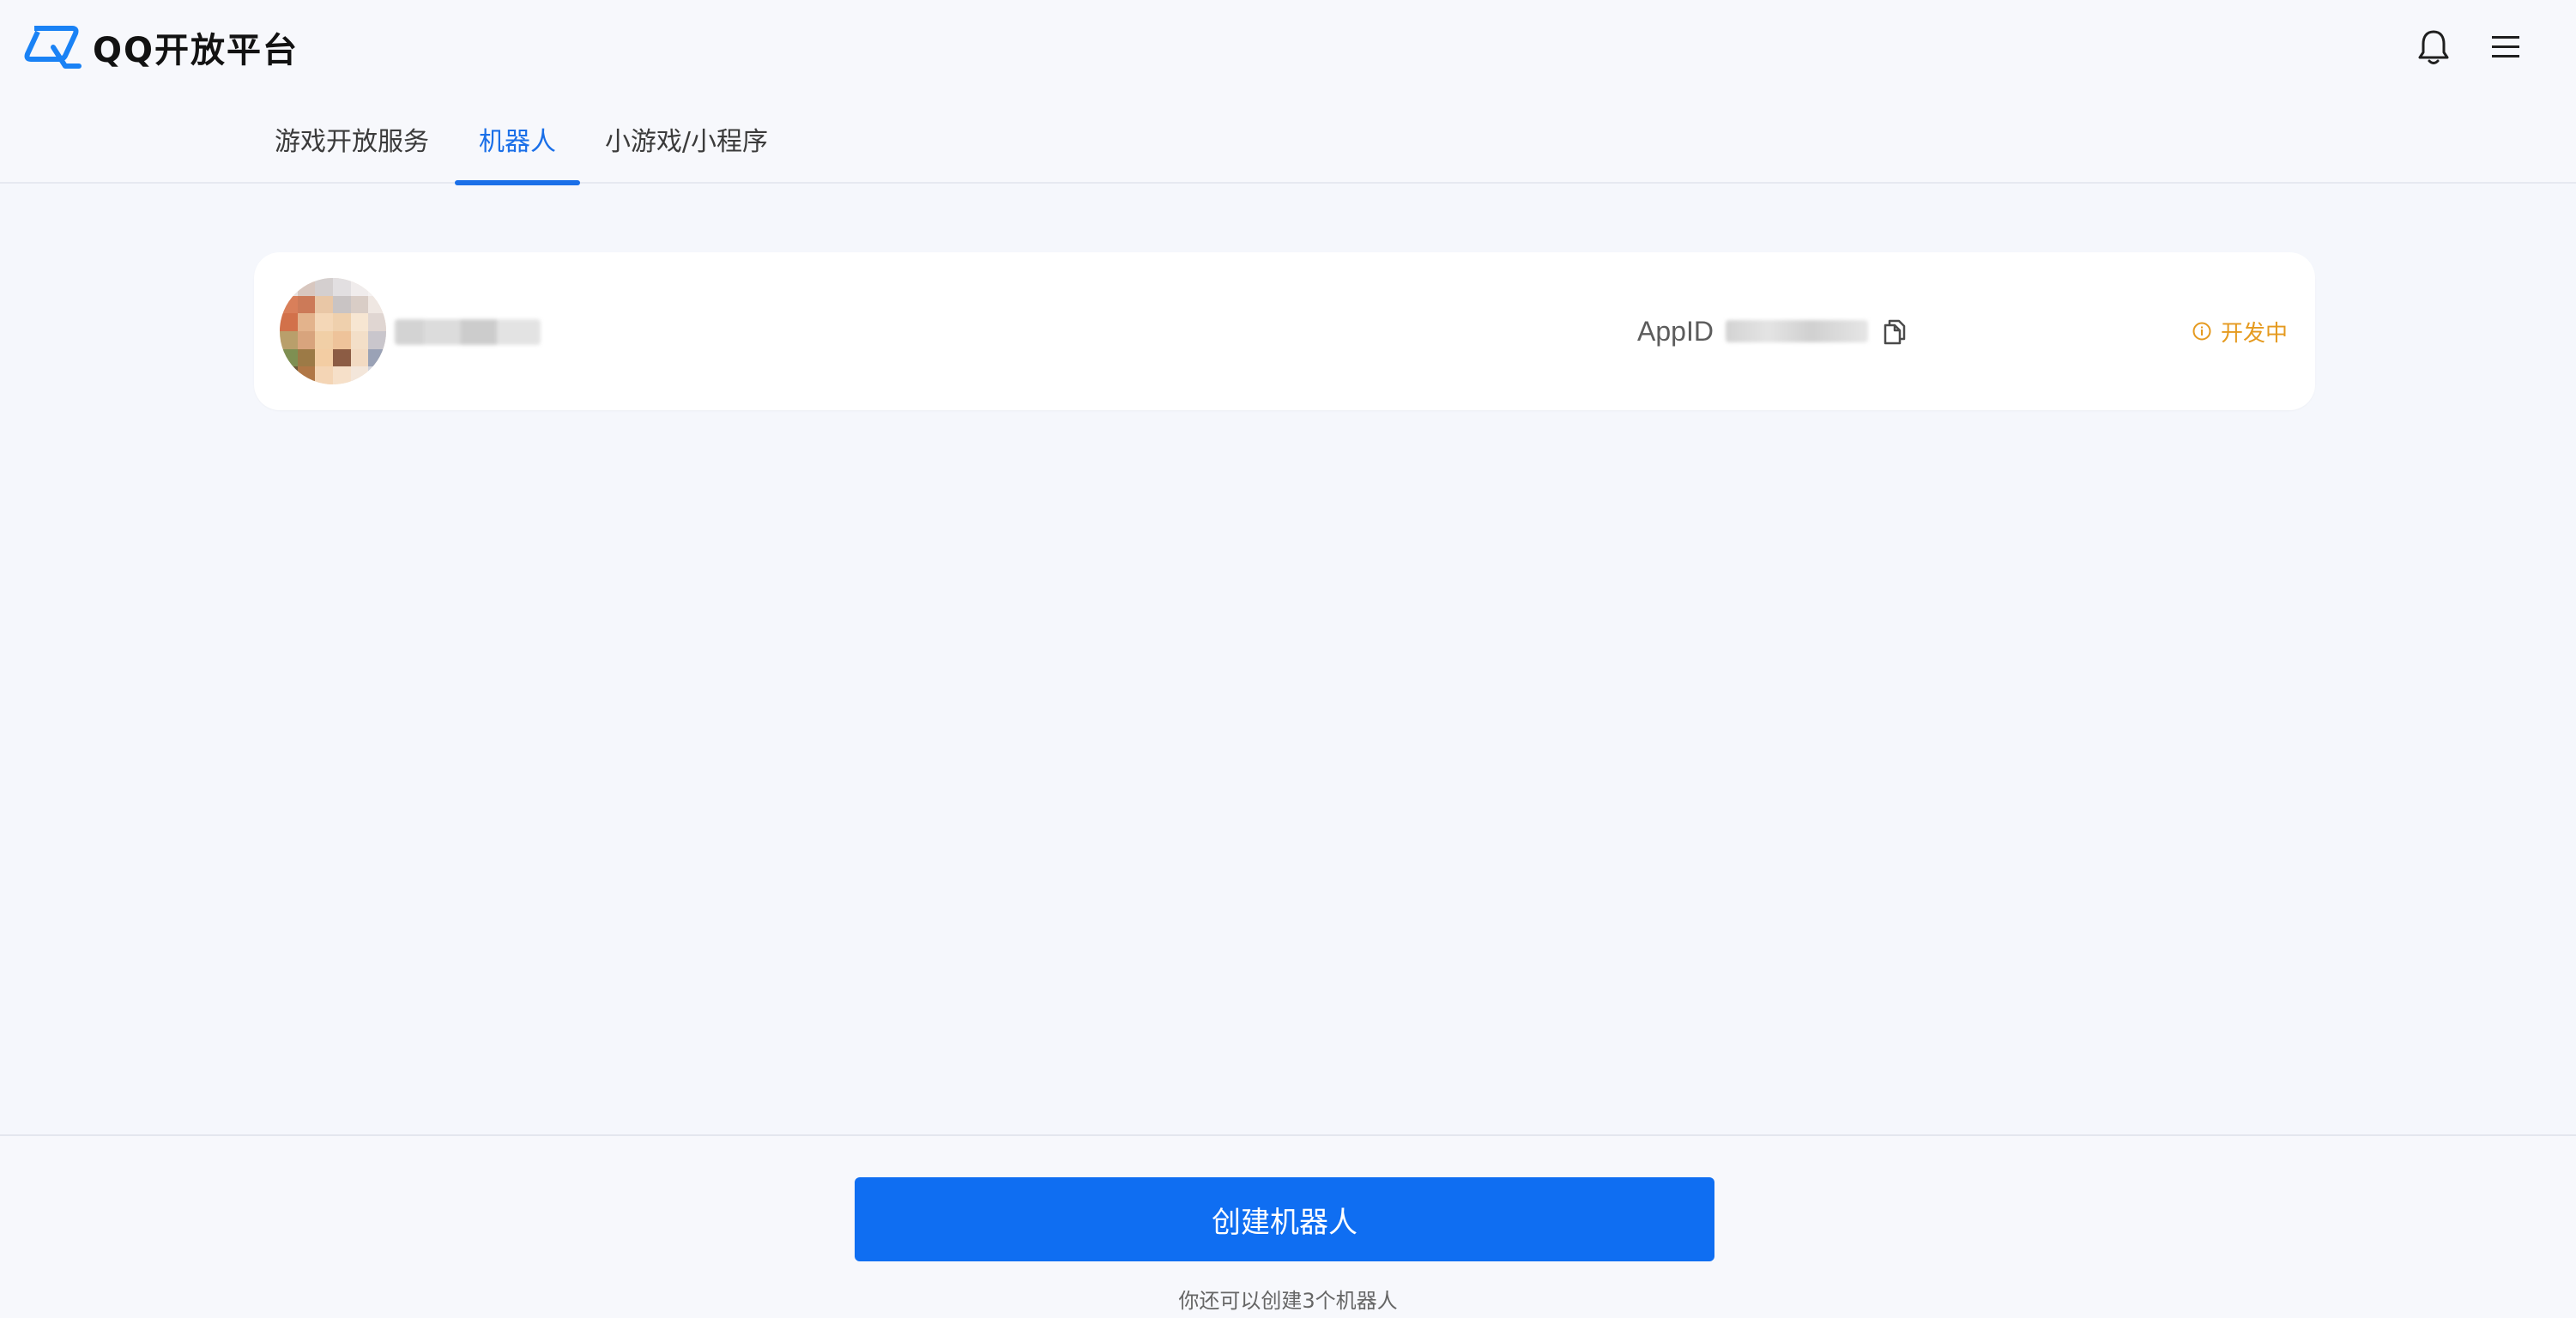  I want to click on status-label: 开发中, so click(2254, 333).